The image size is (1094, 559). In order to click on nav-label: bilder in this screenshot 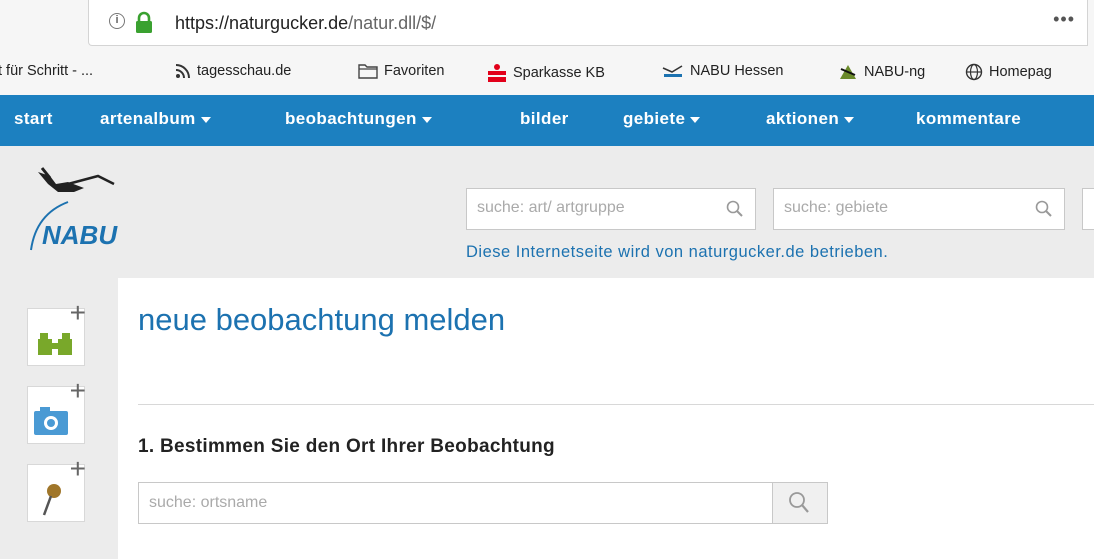, I will do `click(544, 118)`.